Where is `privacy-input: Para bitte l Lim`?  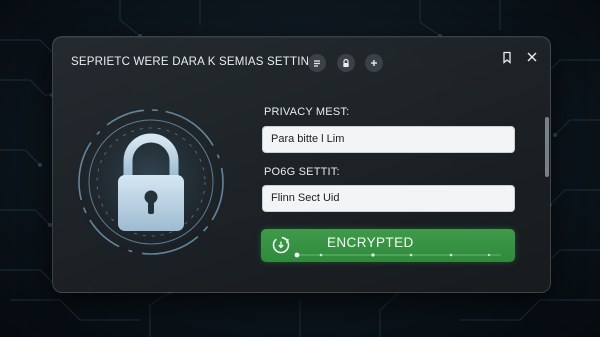 privacy-input: Para bitte l Lim is located at coordinates (388, 139).